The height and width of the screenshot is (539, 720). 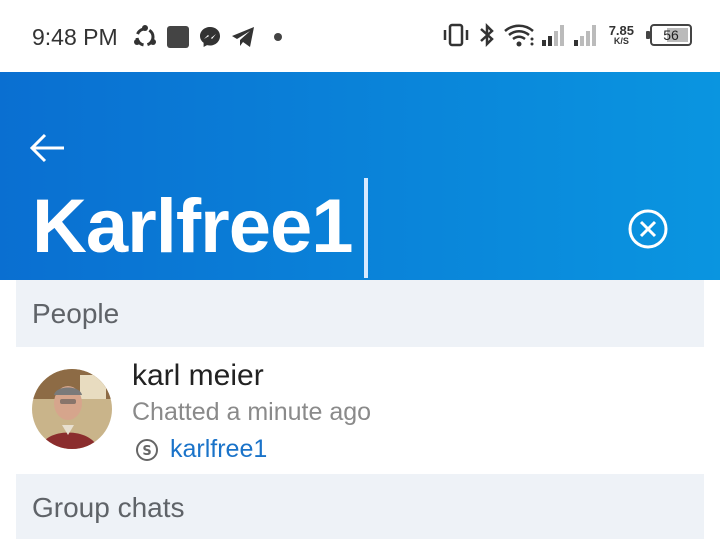 I want to click on bluetooth-icon, so click(x=486, y=35).